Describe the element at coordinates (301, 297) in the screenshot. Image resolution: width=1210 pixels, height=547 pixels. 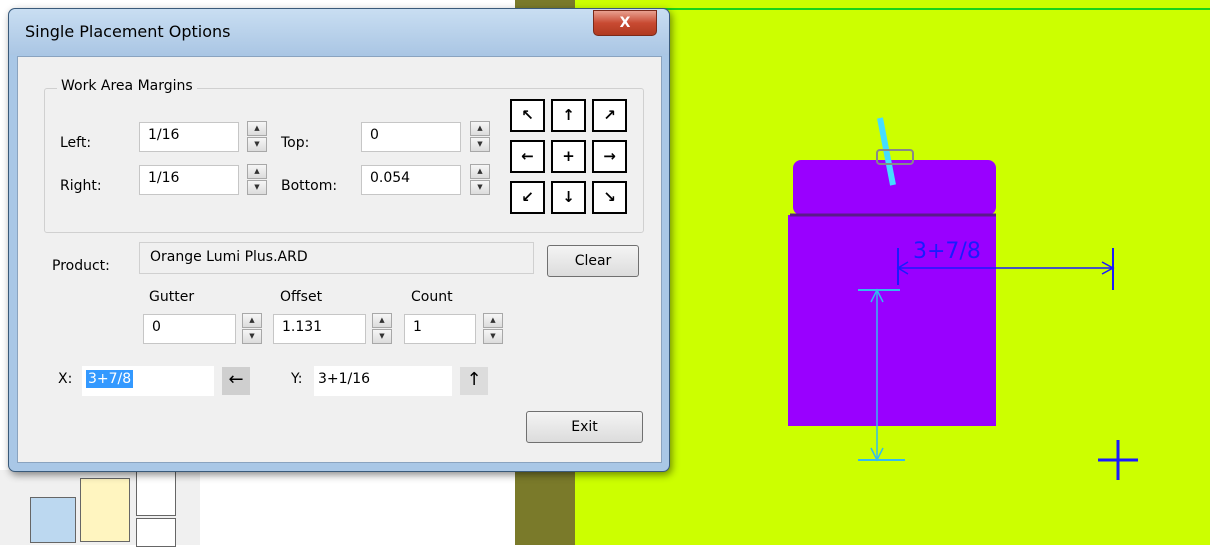
I see `offset-label: Offset` at that location.